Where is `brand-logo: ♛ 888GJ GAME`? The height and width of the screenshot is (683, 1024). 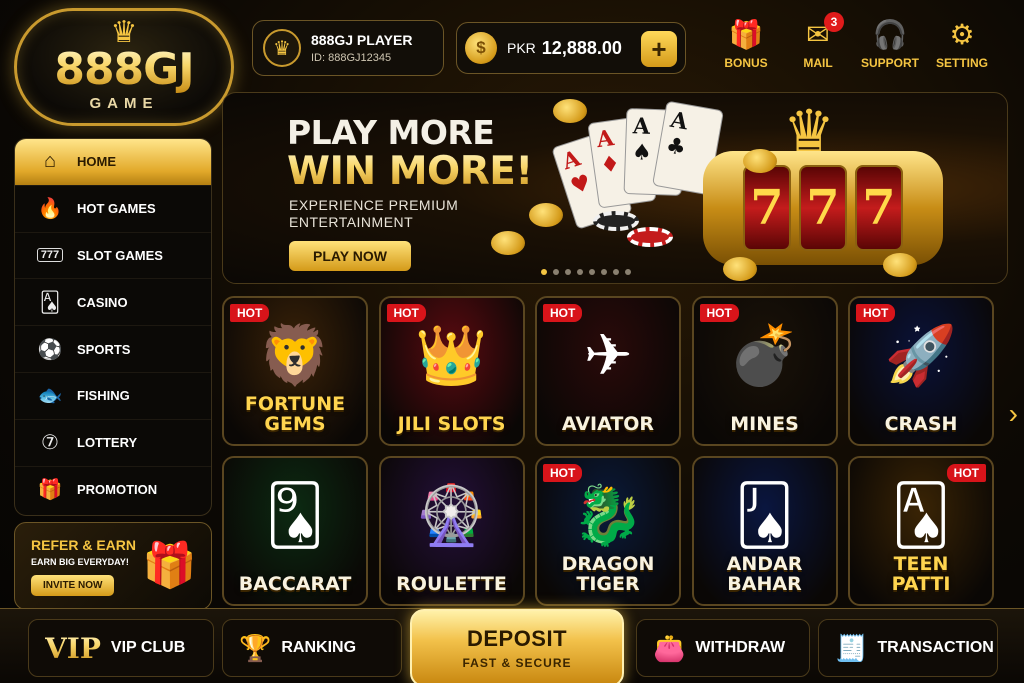 brand-logo: ♛ 888GJ GAME is located at coordinates (124, 67).